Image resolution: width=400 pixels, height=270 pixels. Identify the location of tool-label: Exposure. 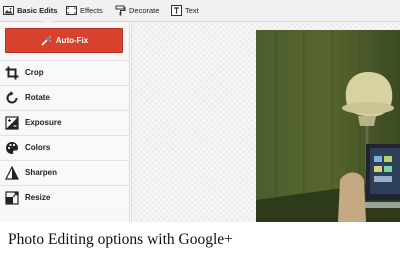
(43, 122).